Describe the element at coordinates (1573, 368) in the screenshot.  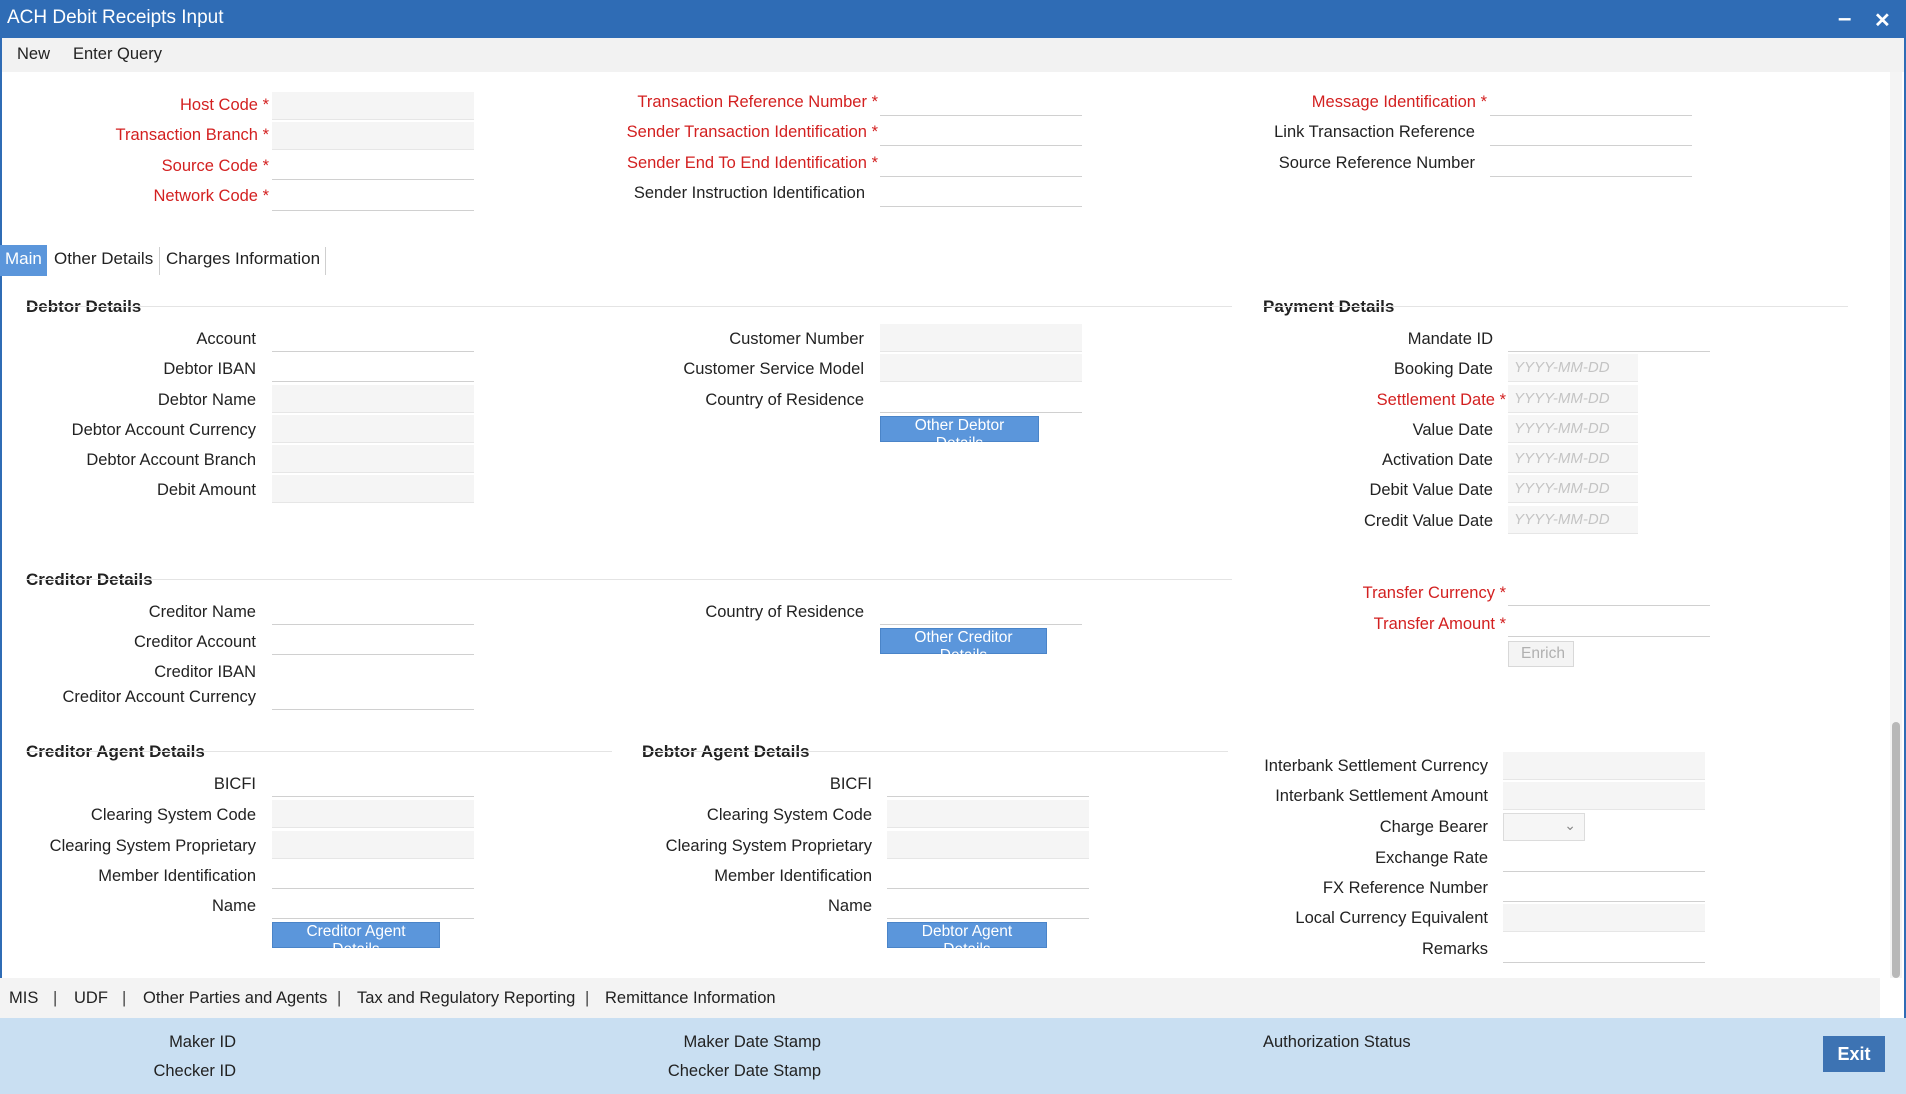
I see `booking-date-input` at that location.